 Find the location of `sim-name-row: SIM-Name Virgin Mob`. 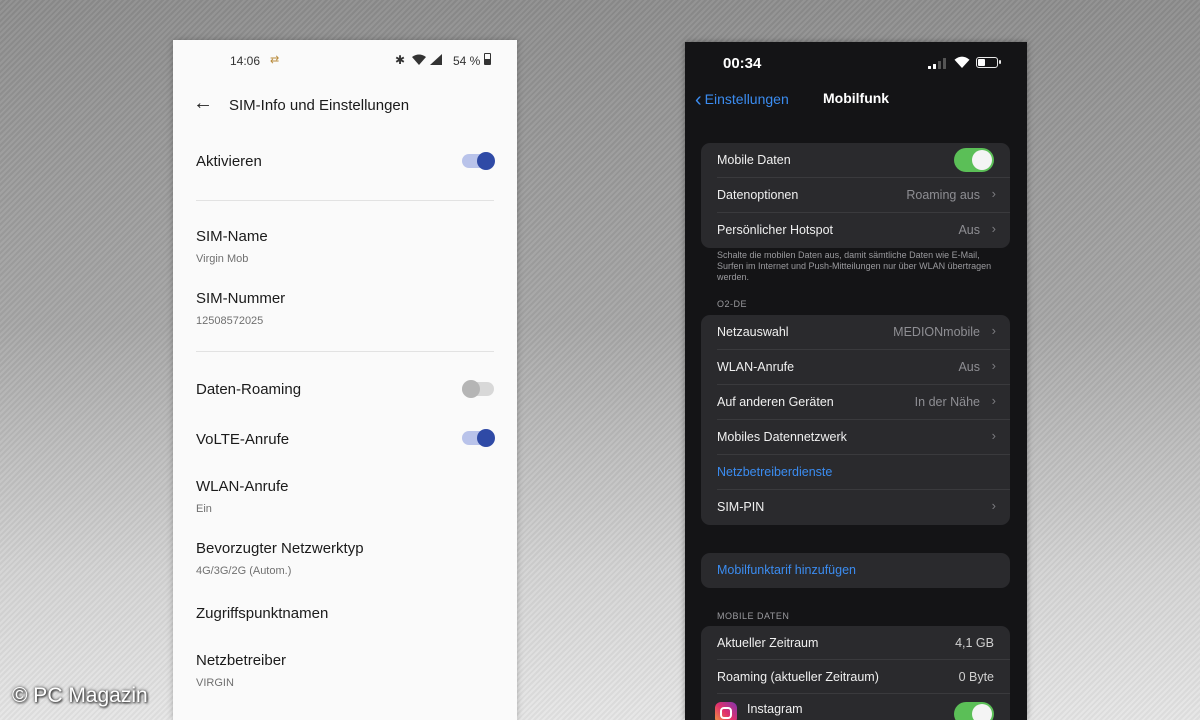

sim-name-row: SIM-Name Virgin Mob is located at coordinates (346, 246).